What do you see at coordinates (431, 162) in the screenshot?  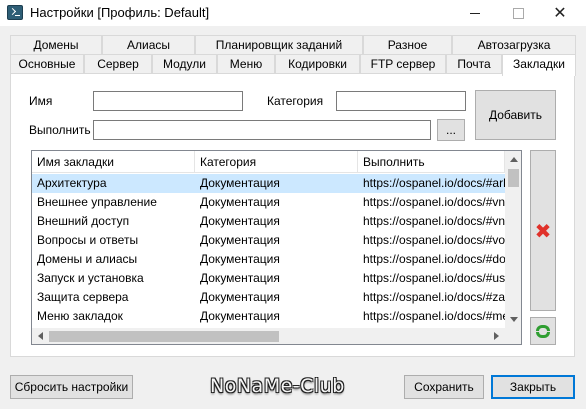 I see `column-header-execute: Выполнить` at bounding box center [431, 162].